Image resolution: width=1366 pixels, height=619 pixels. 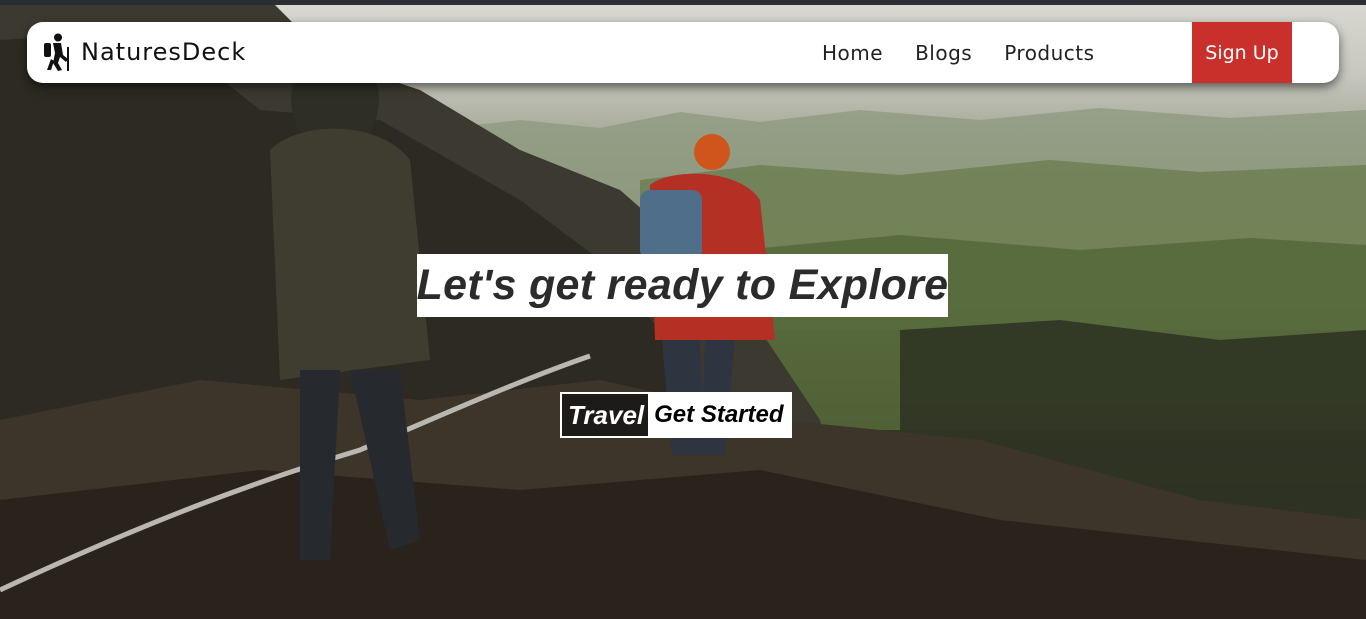 I want to click on navbar: NaturesDeck Home Blogs Products Sign Up, so click(x=683, y=52).